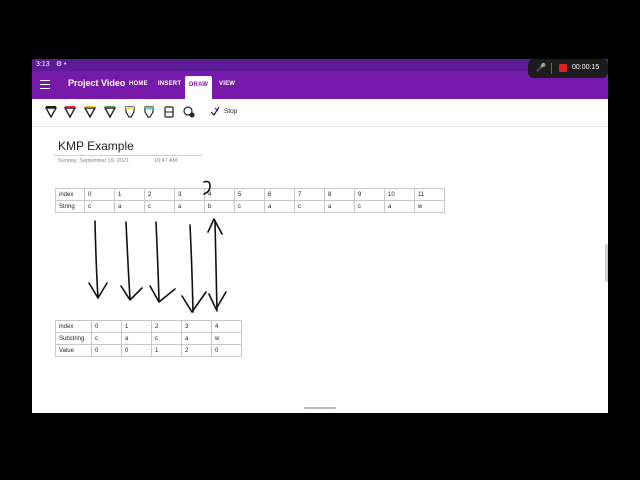 This screenshot has width=640, height=480. I want to click on tab-home: HOME, so click(138, 84).